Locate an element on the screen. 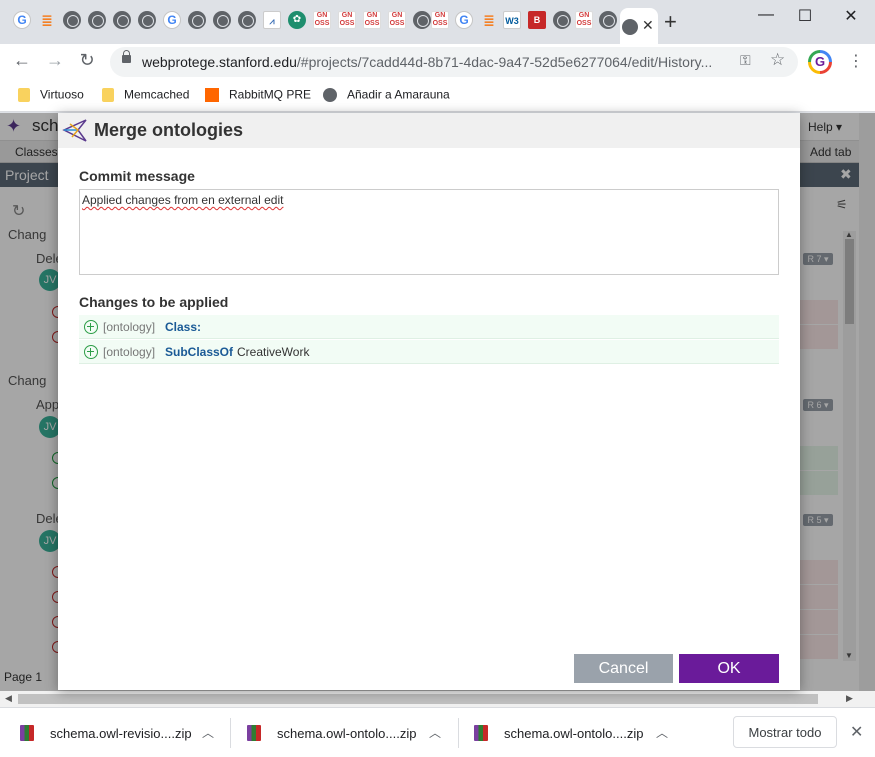 The width and height of the screenshot is (875, 757). close-tab-icon: ✕ is located at coordinates (648, 25).